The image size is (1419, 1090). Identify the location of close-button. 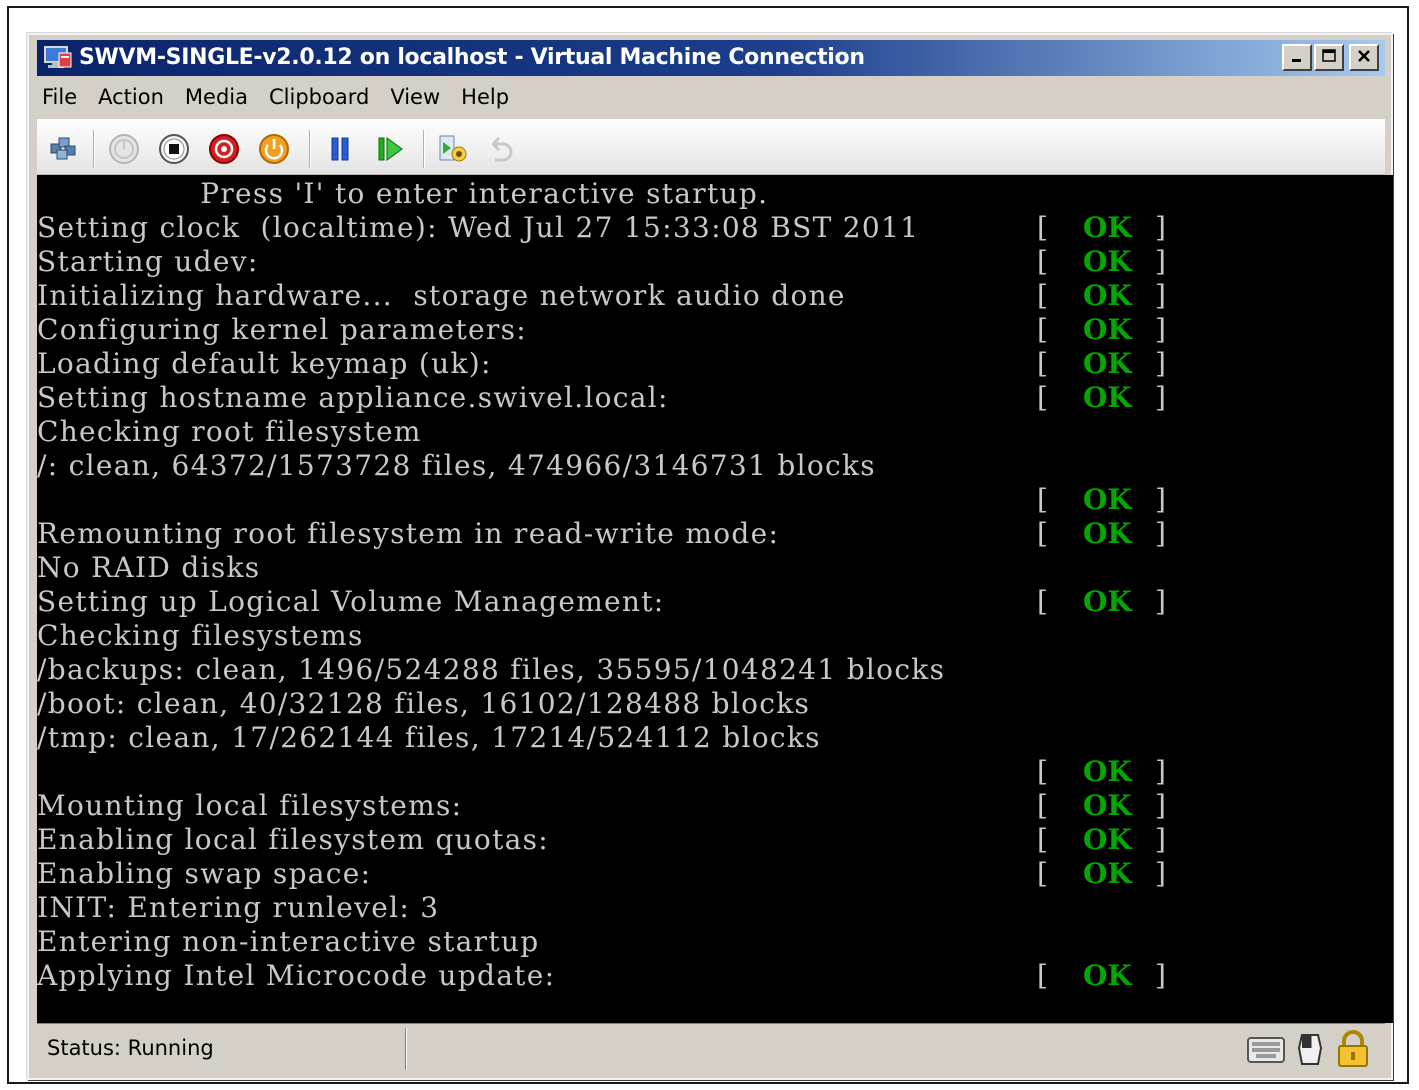
(1364, 57).